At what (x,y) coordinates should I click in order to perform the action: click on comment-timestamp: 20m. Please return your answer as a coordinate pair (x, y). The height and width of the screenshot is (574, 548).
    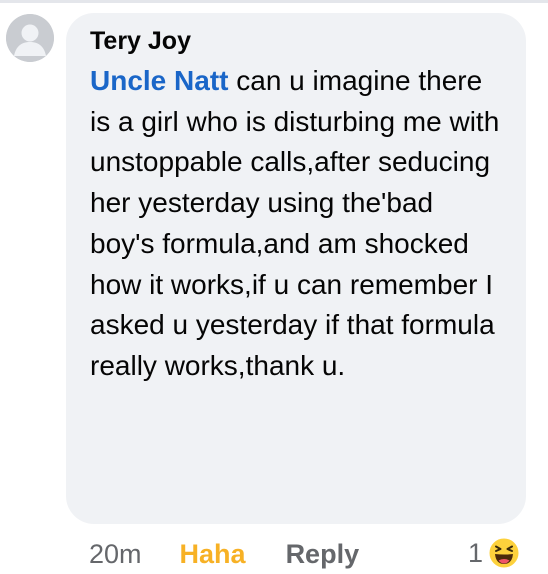
    Looking at the image, I should click on (115, 554).